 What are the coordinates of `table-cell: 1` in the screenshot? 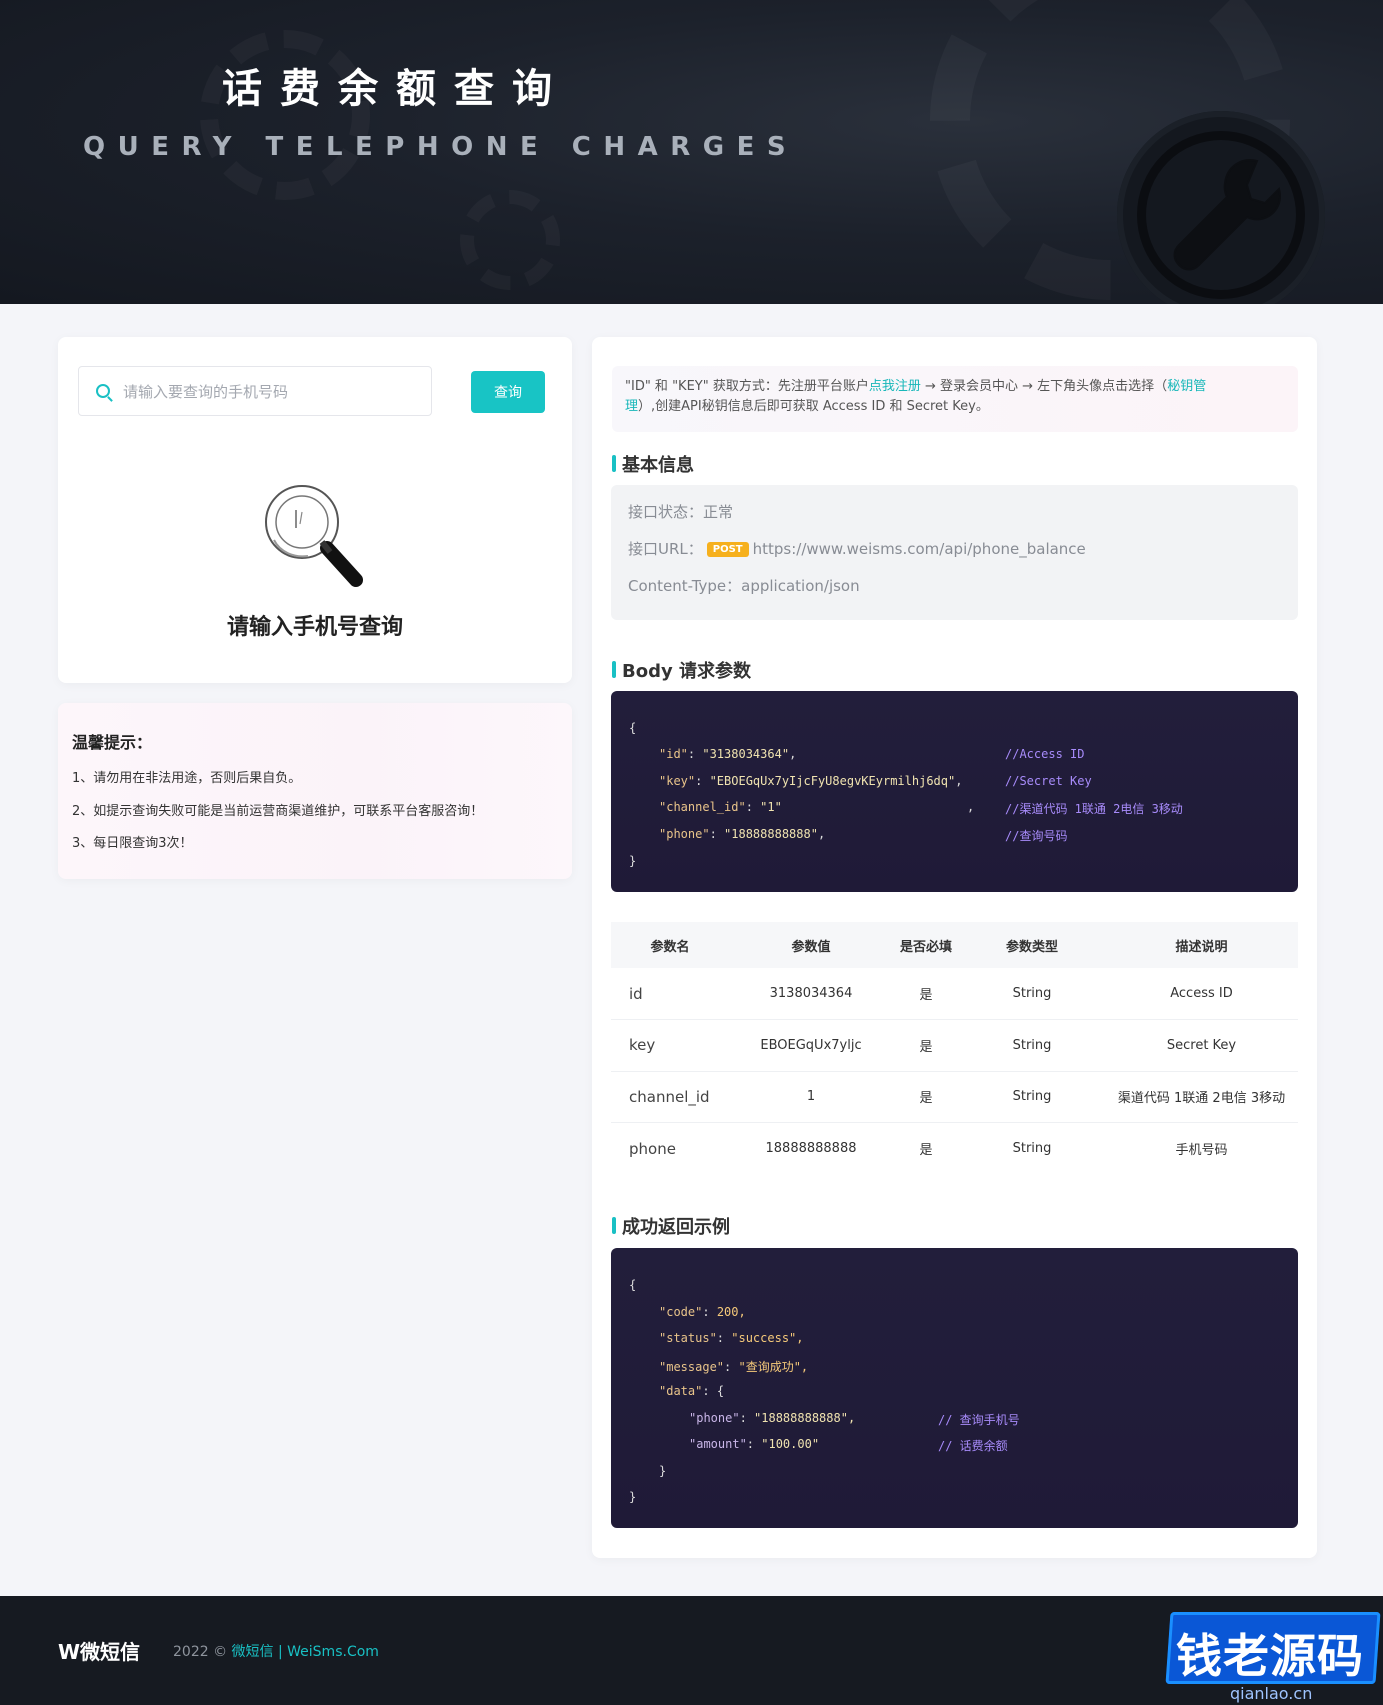 It's located at (811, 1097).